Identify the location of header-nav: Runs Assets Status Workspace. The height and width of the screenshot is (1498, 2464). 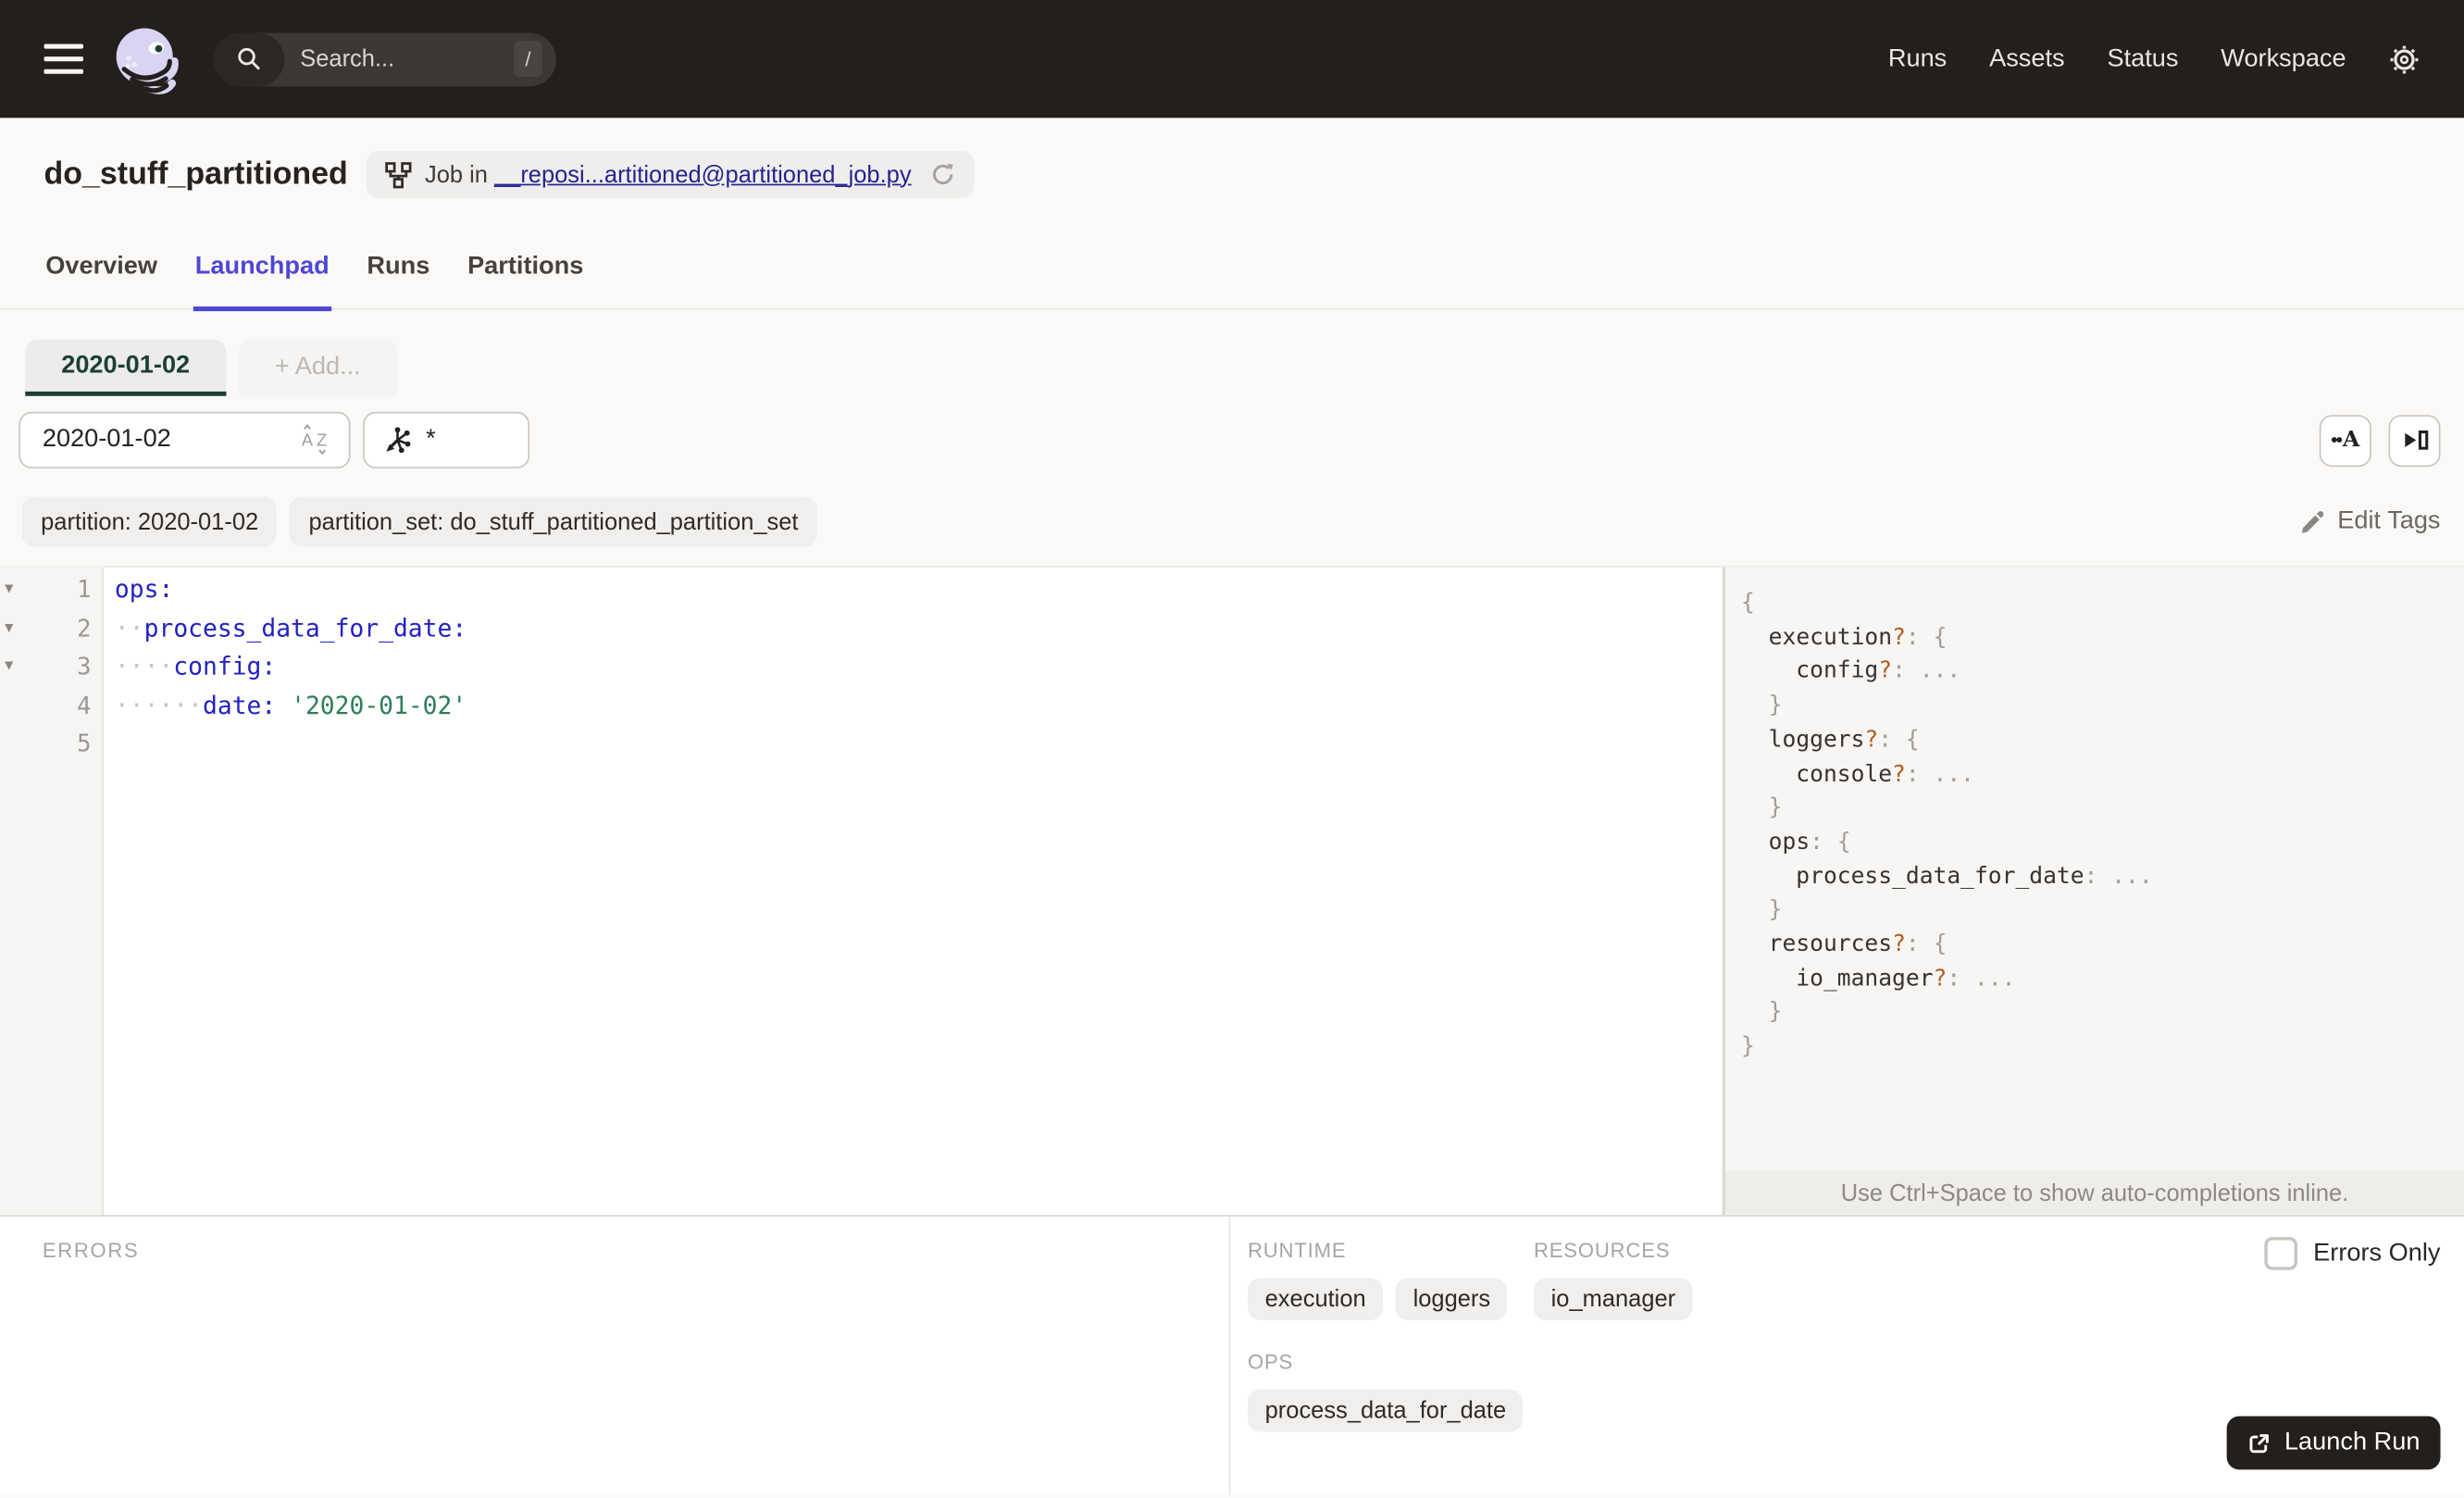
(2117, 58).